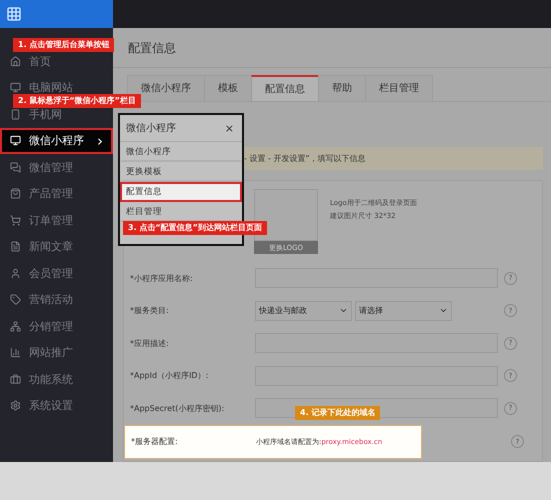  Describe the element at coordinates (56, 193) in the screenshot. I see `sidebar-item: 产品管理` at that location.